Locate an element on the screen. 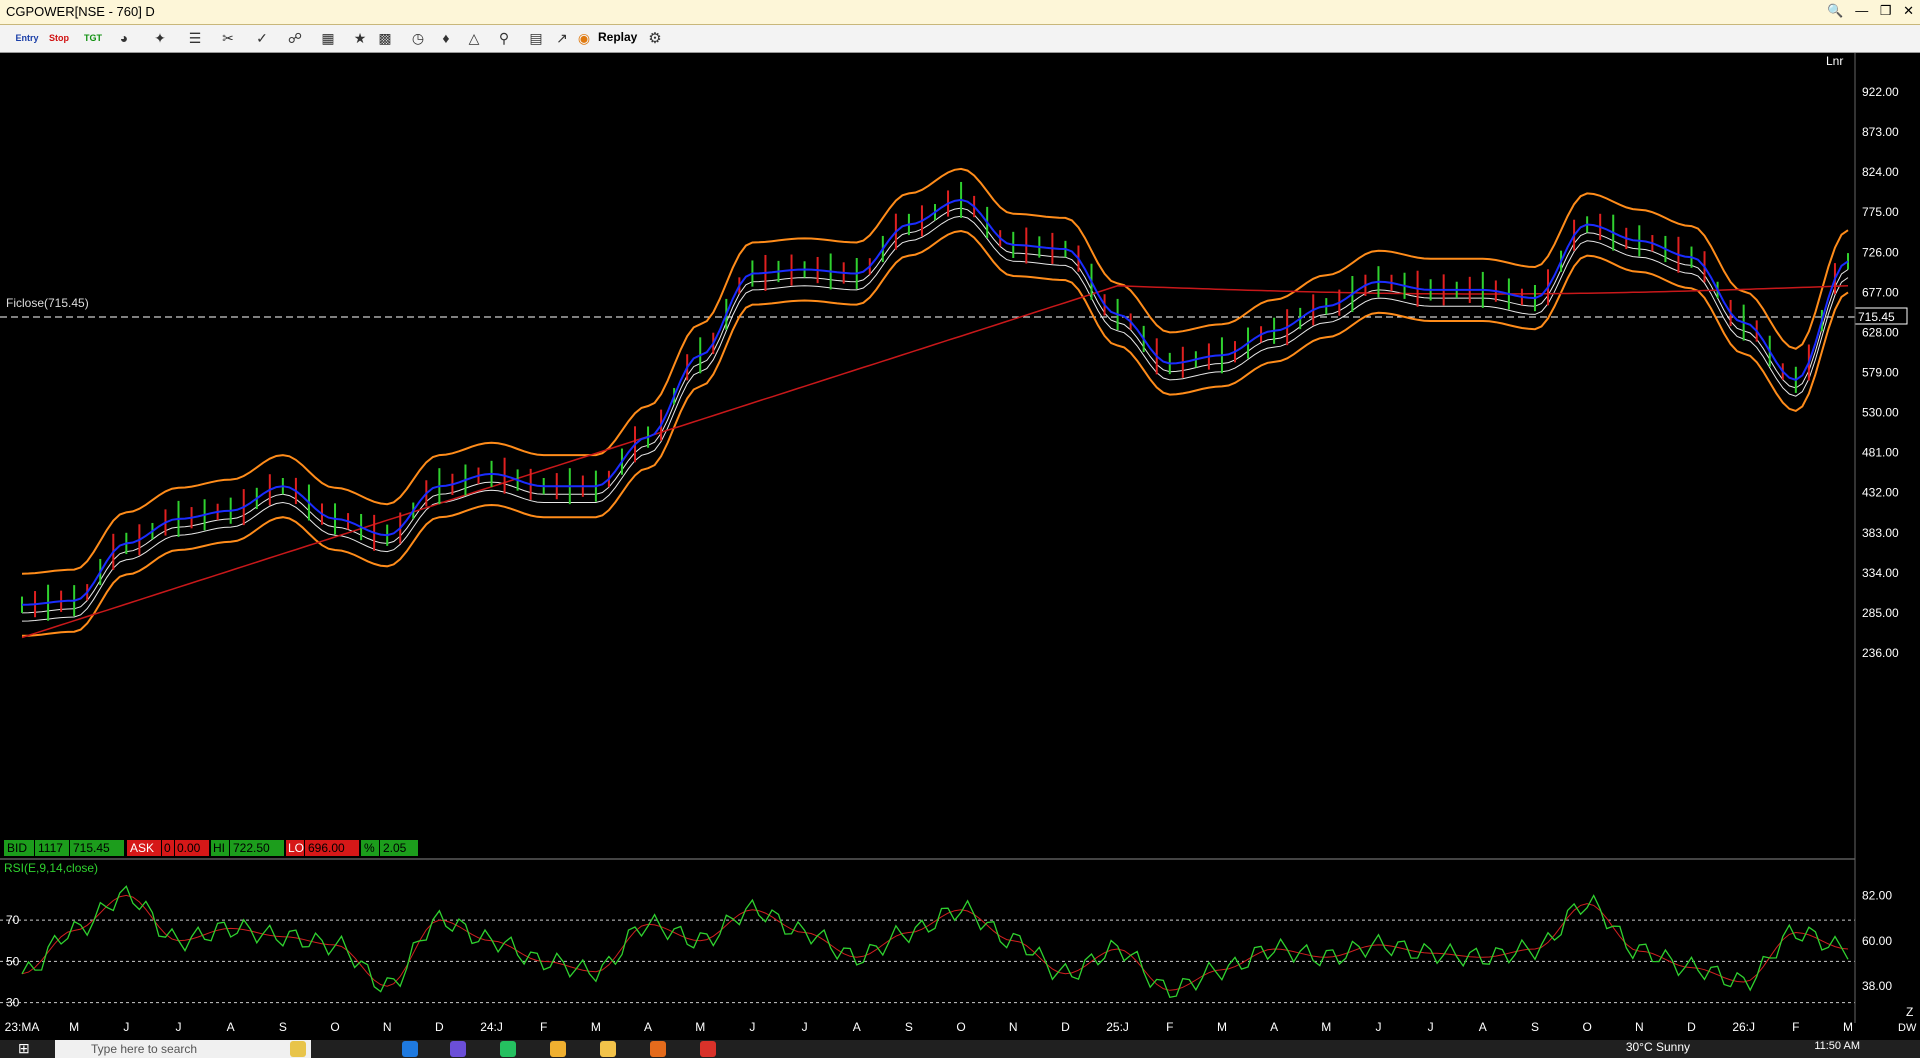  time-axis-label: 26:J is located at coordinates (1743, 1027).